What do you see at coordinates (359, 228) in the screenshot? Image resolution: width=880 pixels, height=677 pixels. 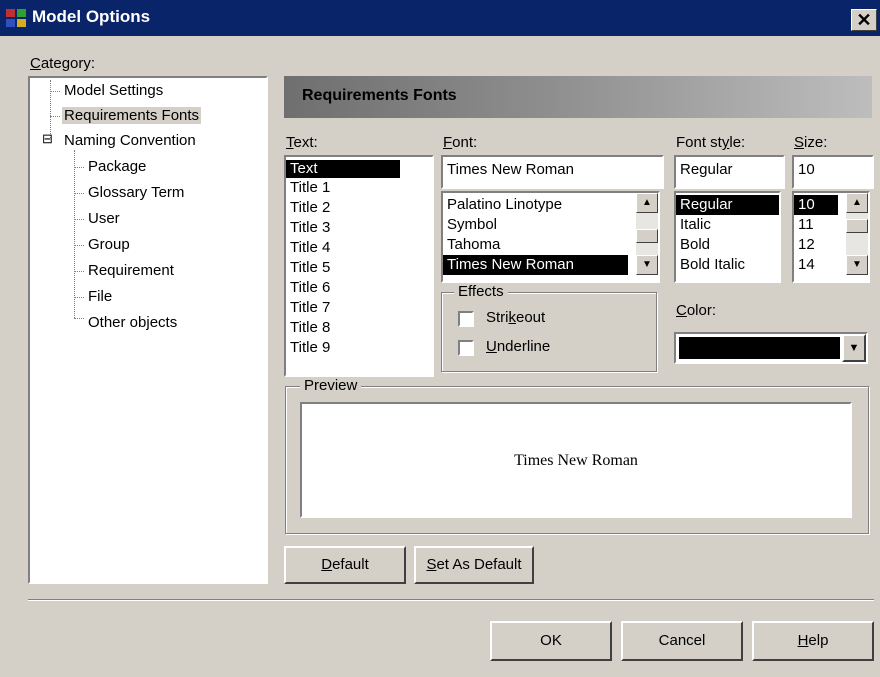 I see `text-list-item: Title 3` at bounding box center [359, 228].